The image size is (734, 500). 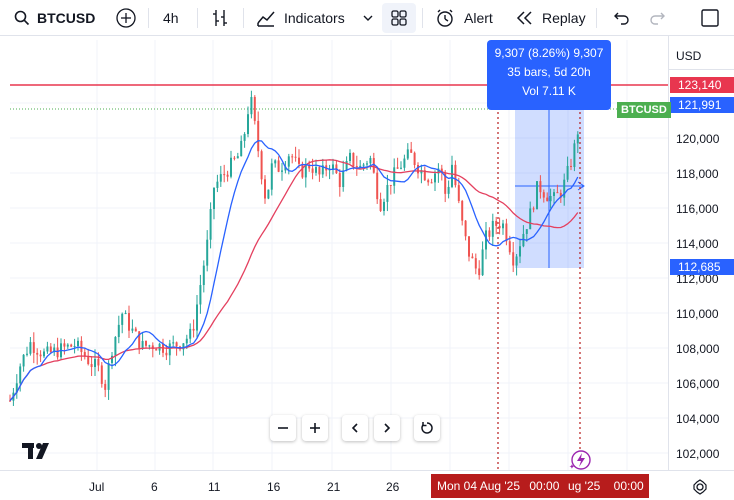 What do you see at coordinates (698, 139) in the screenshot?
I see `price-tick: 120,000` at bounding box center [698, 139].